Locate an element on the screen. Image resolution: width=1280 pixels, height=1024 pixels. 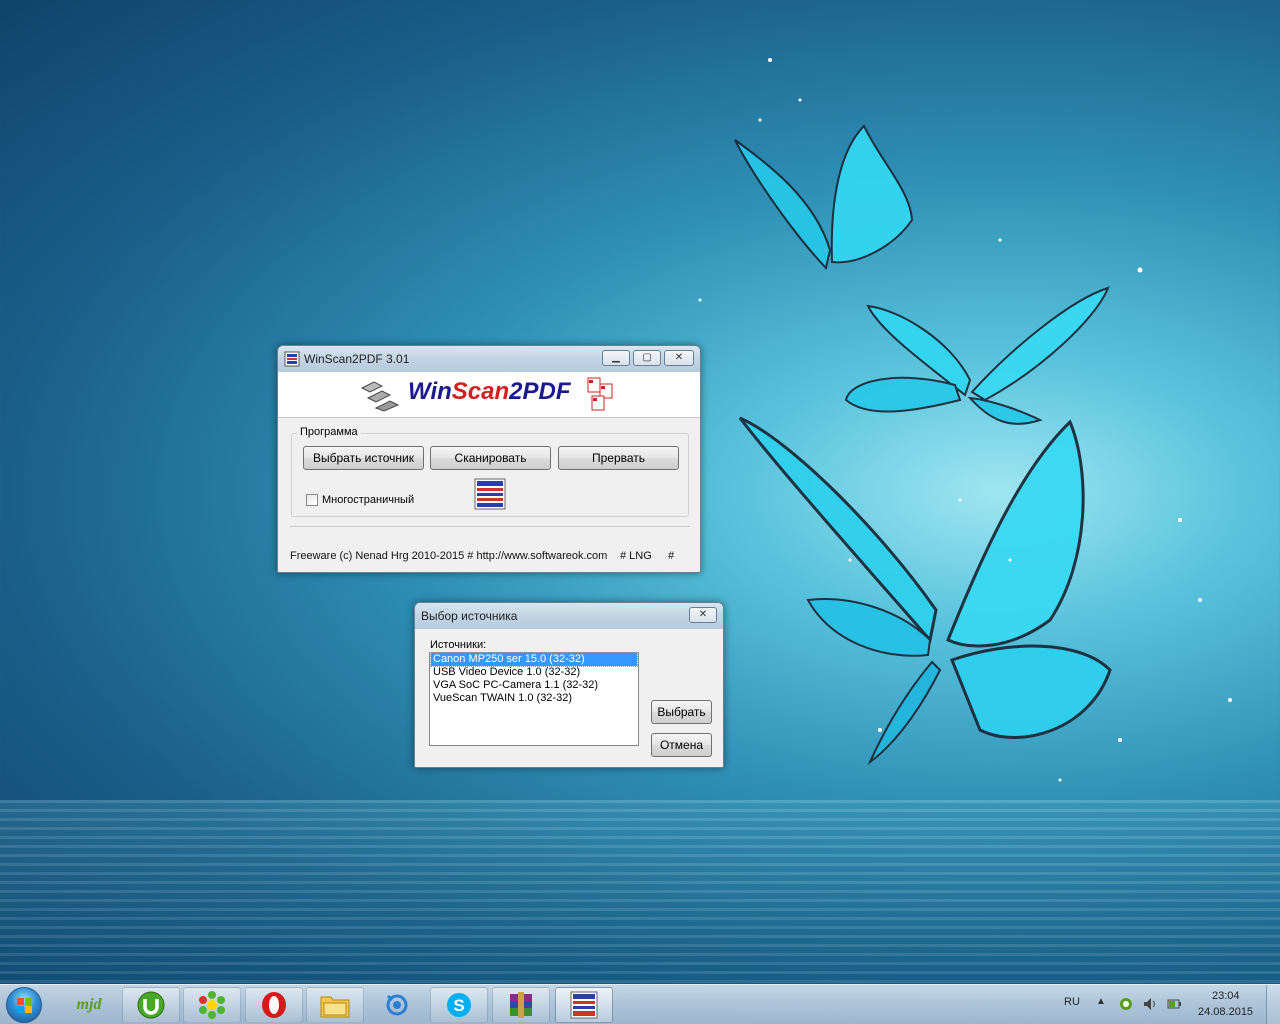
pdf-doc-icon is located at coordinates (490, 494).